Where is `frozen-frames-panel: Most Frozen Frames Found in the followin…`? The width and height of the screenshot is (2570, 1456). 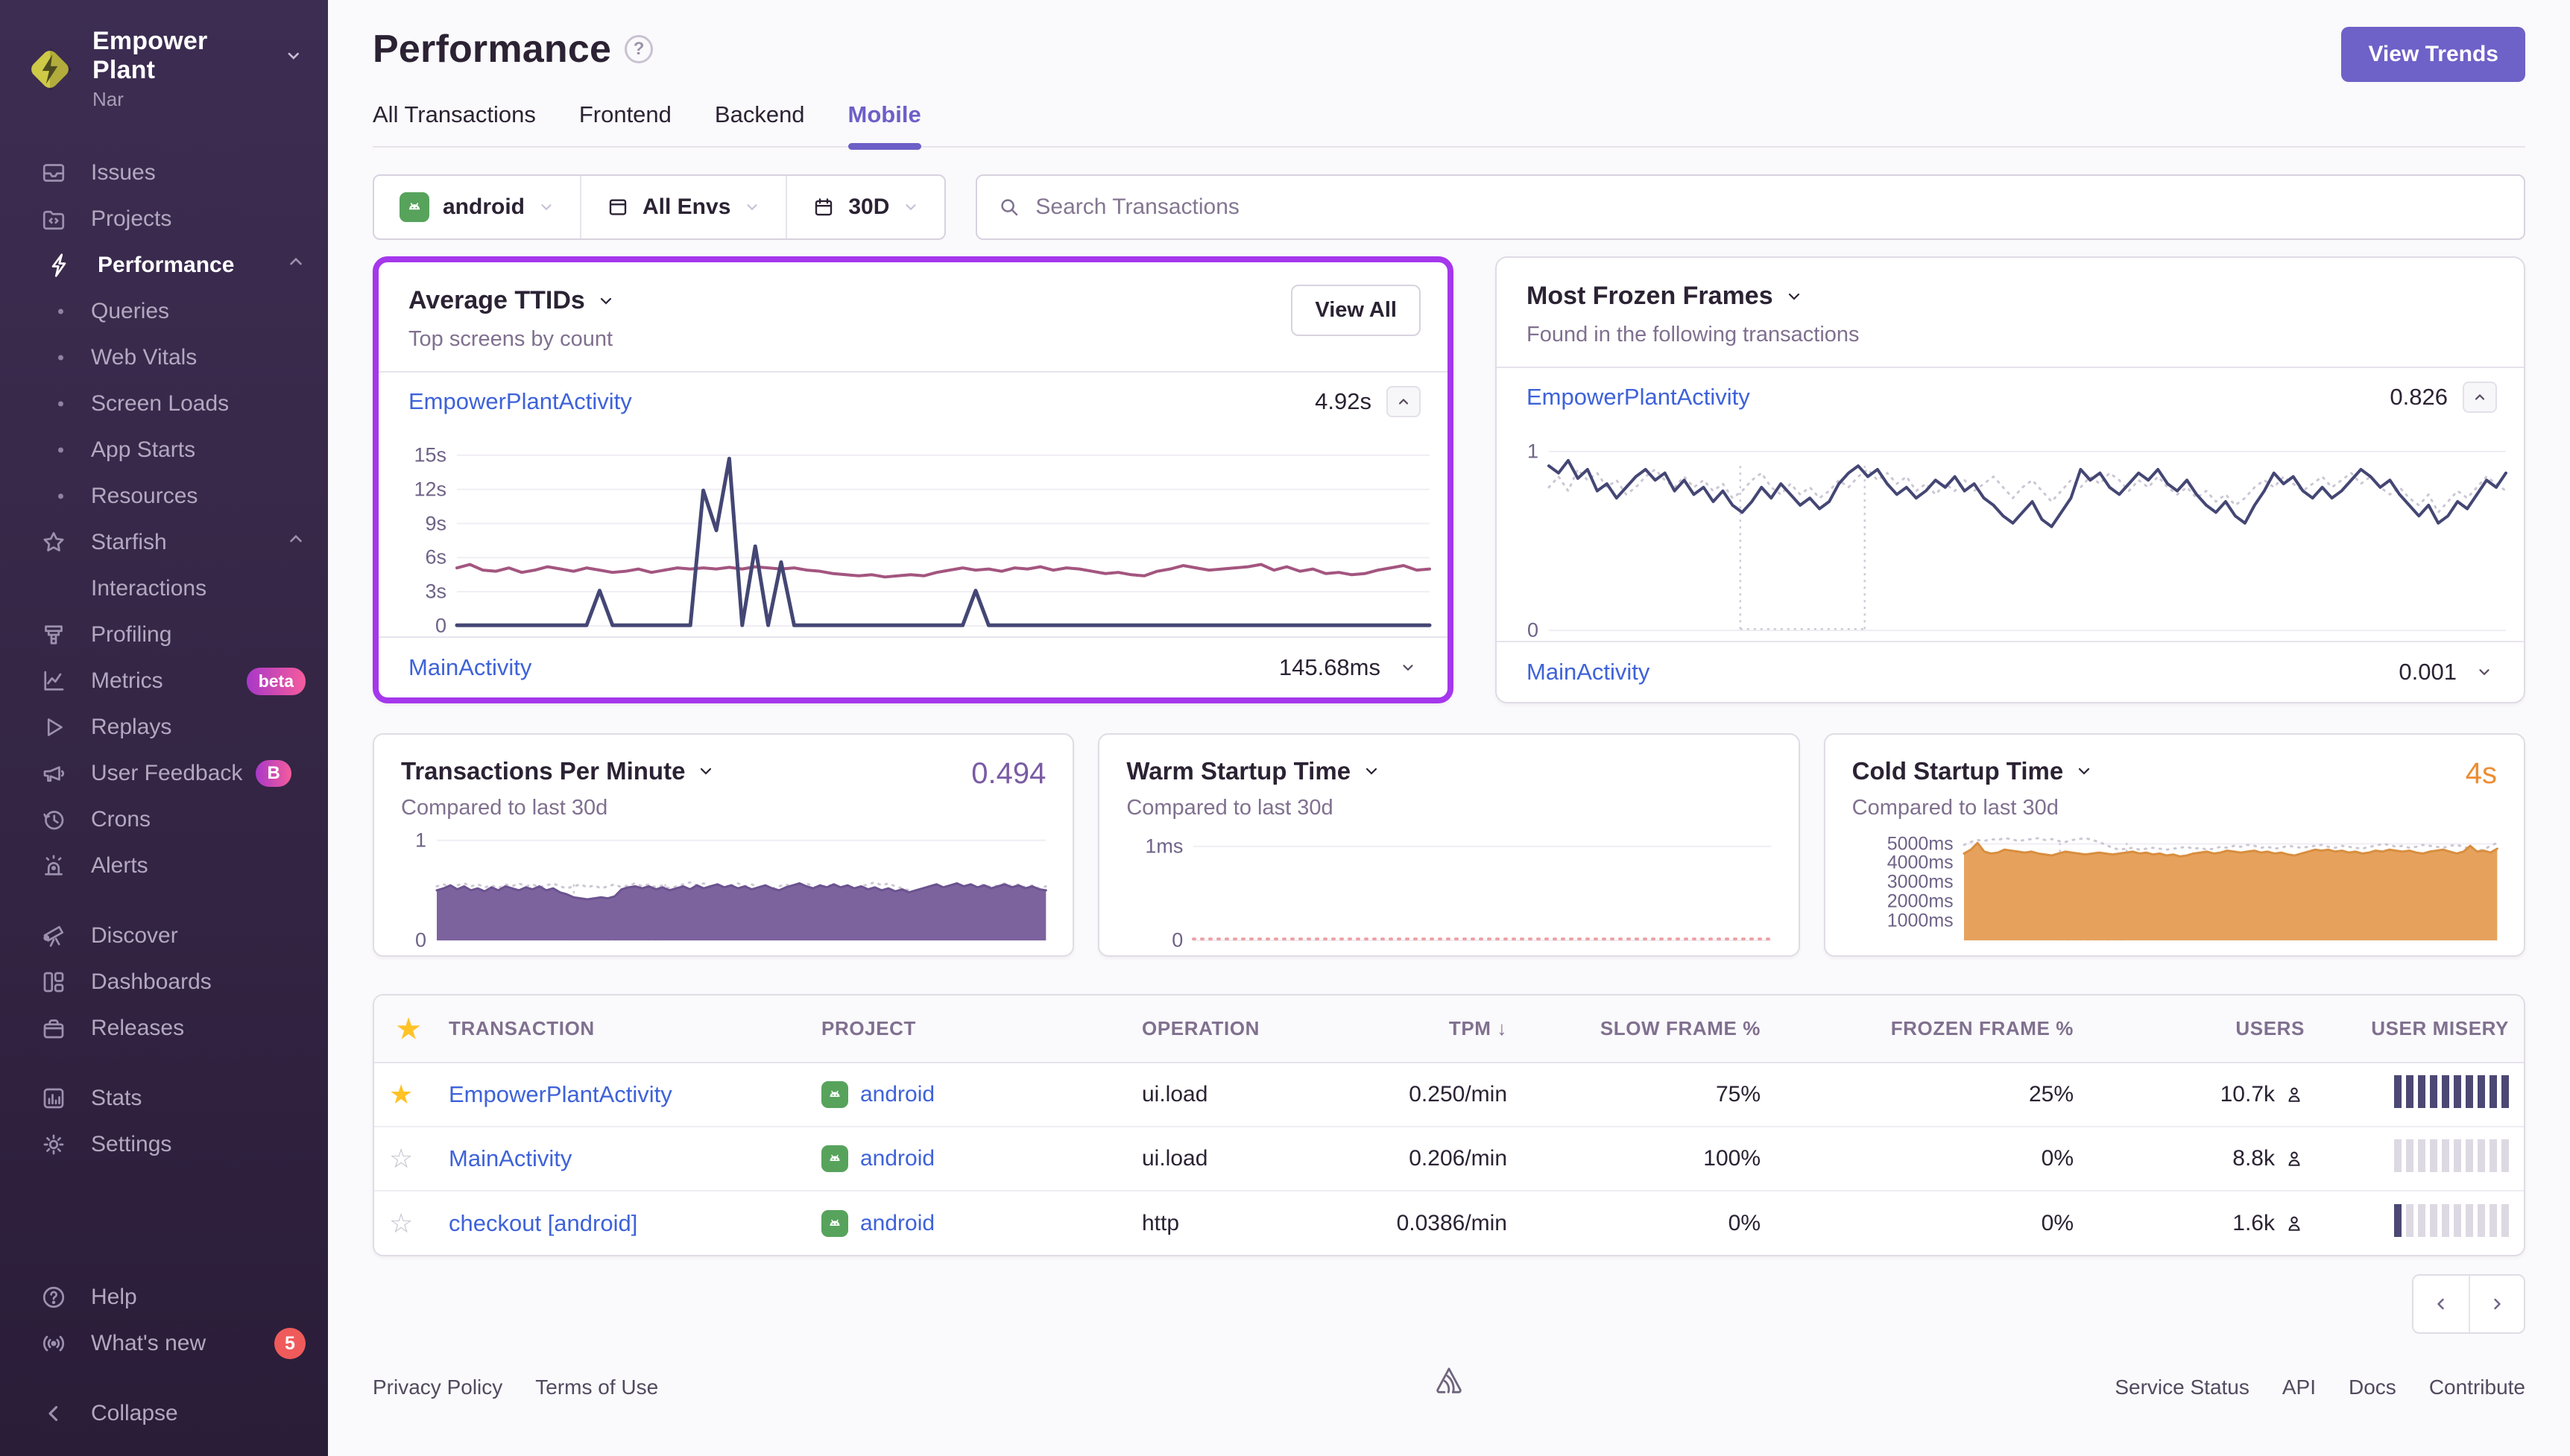
frozen-frames-panel: Most Frozen Frames Found in the followin… is located at coordinates (2010, 479).